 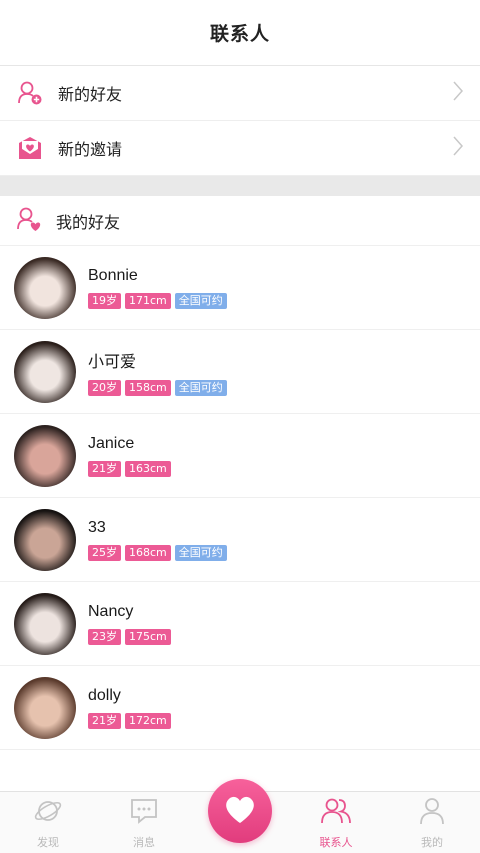 I want to click on invite-envelope-icon, so click(x=30, y=148).